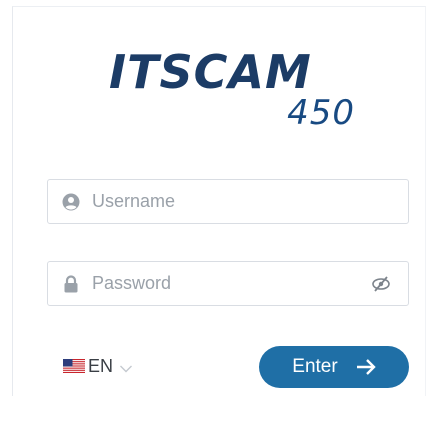  Describe the element at coordinates (381, 284) in the screenshot. I see `eye-slash-icon` at that location.